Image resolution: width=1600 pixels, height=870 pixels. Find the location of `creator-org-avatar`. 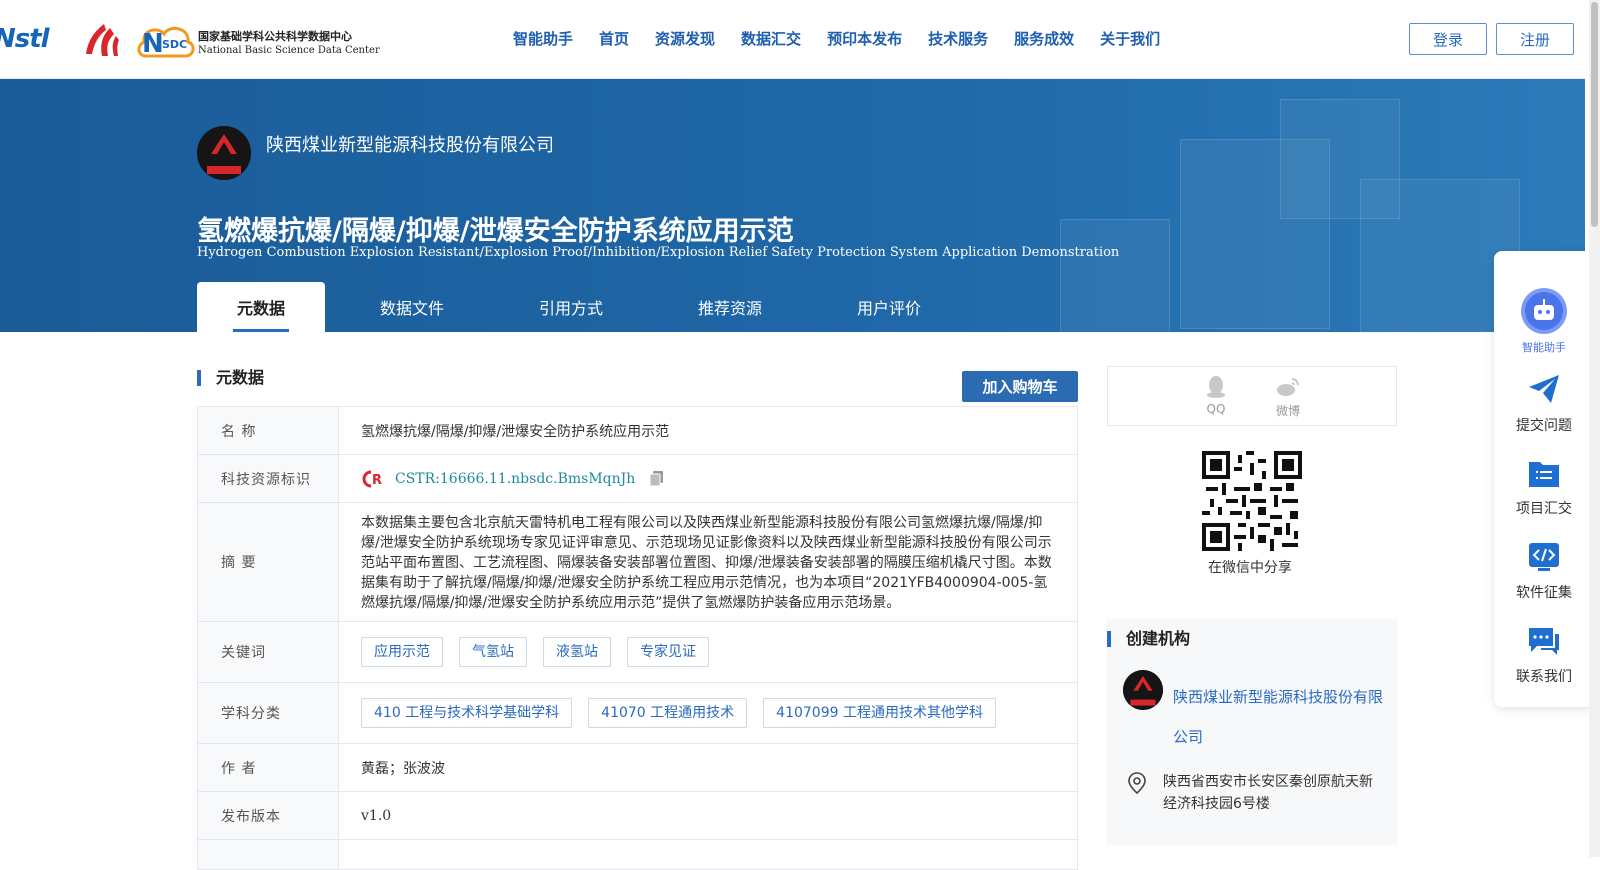

creator-org-avatar is located at coordinates (1143, 690).